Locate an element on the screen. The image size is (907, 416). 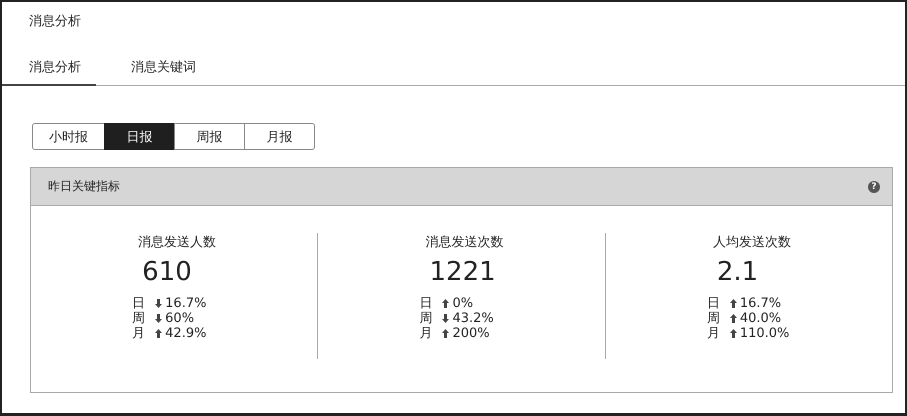
period-button: 小时报 is located at coordinates (68, 136).